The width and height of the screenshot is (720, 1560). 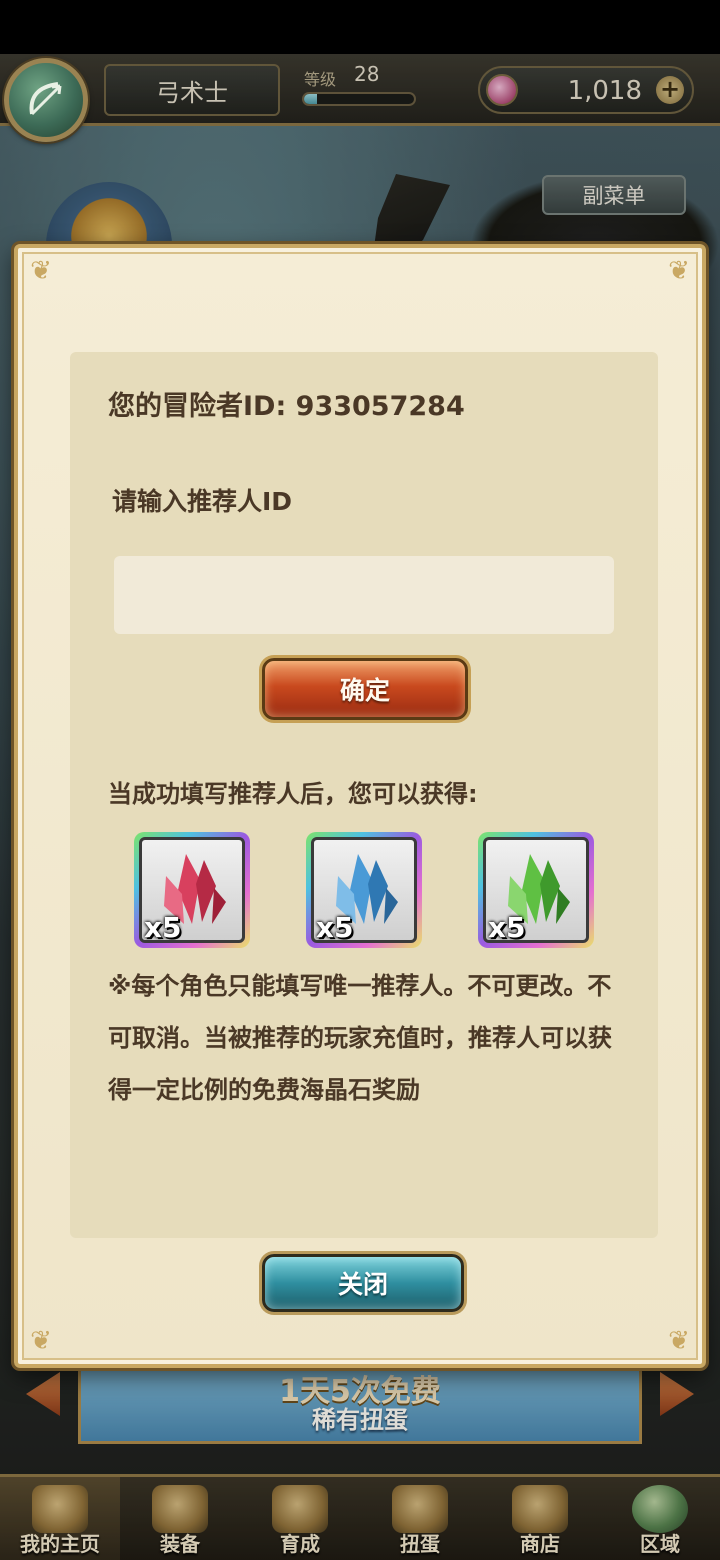 What do you see at coordinates (286, 406) in the screenshot?
I see `adventurer-id: 您的冒险者ID: 933057284` at bounding box center [286, 406].